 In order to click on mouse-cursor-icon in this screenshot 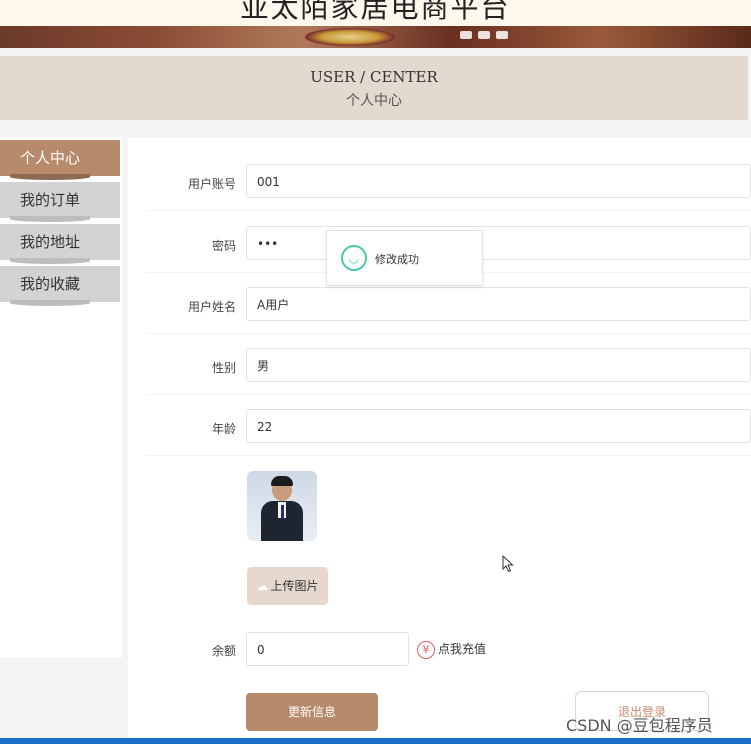, I will do `click(508, 564)`.